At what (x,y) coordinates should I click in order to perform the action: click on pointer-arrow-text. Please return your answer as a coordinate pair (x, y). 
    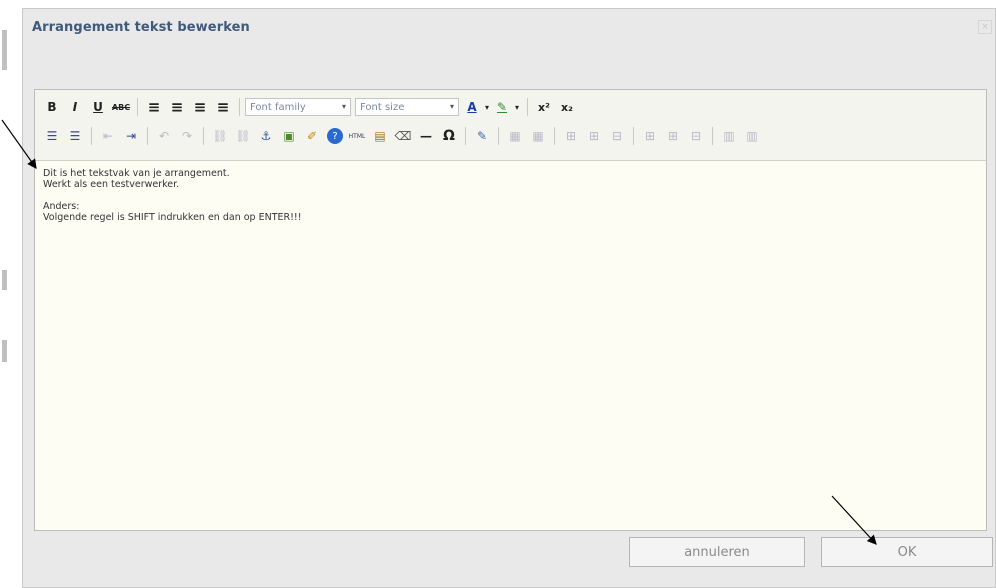
    Looking at the image, I should click on (19, 144).